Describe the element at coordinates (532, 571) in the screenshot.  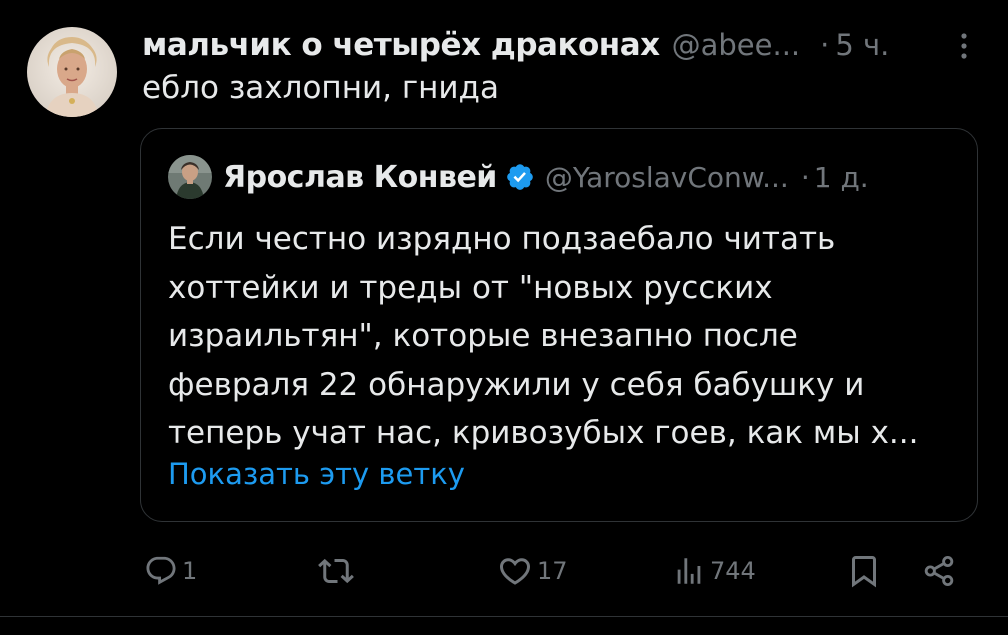
I see `like-button: 17` at that location.